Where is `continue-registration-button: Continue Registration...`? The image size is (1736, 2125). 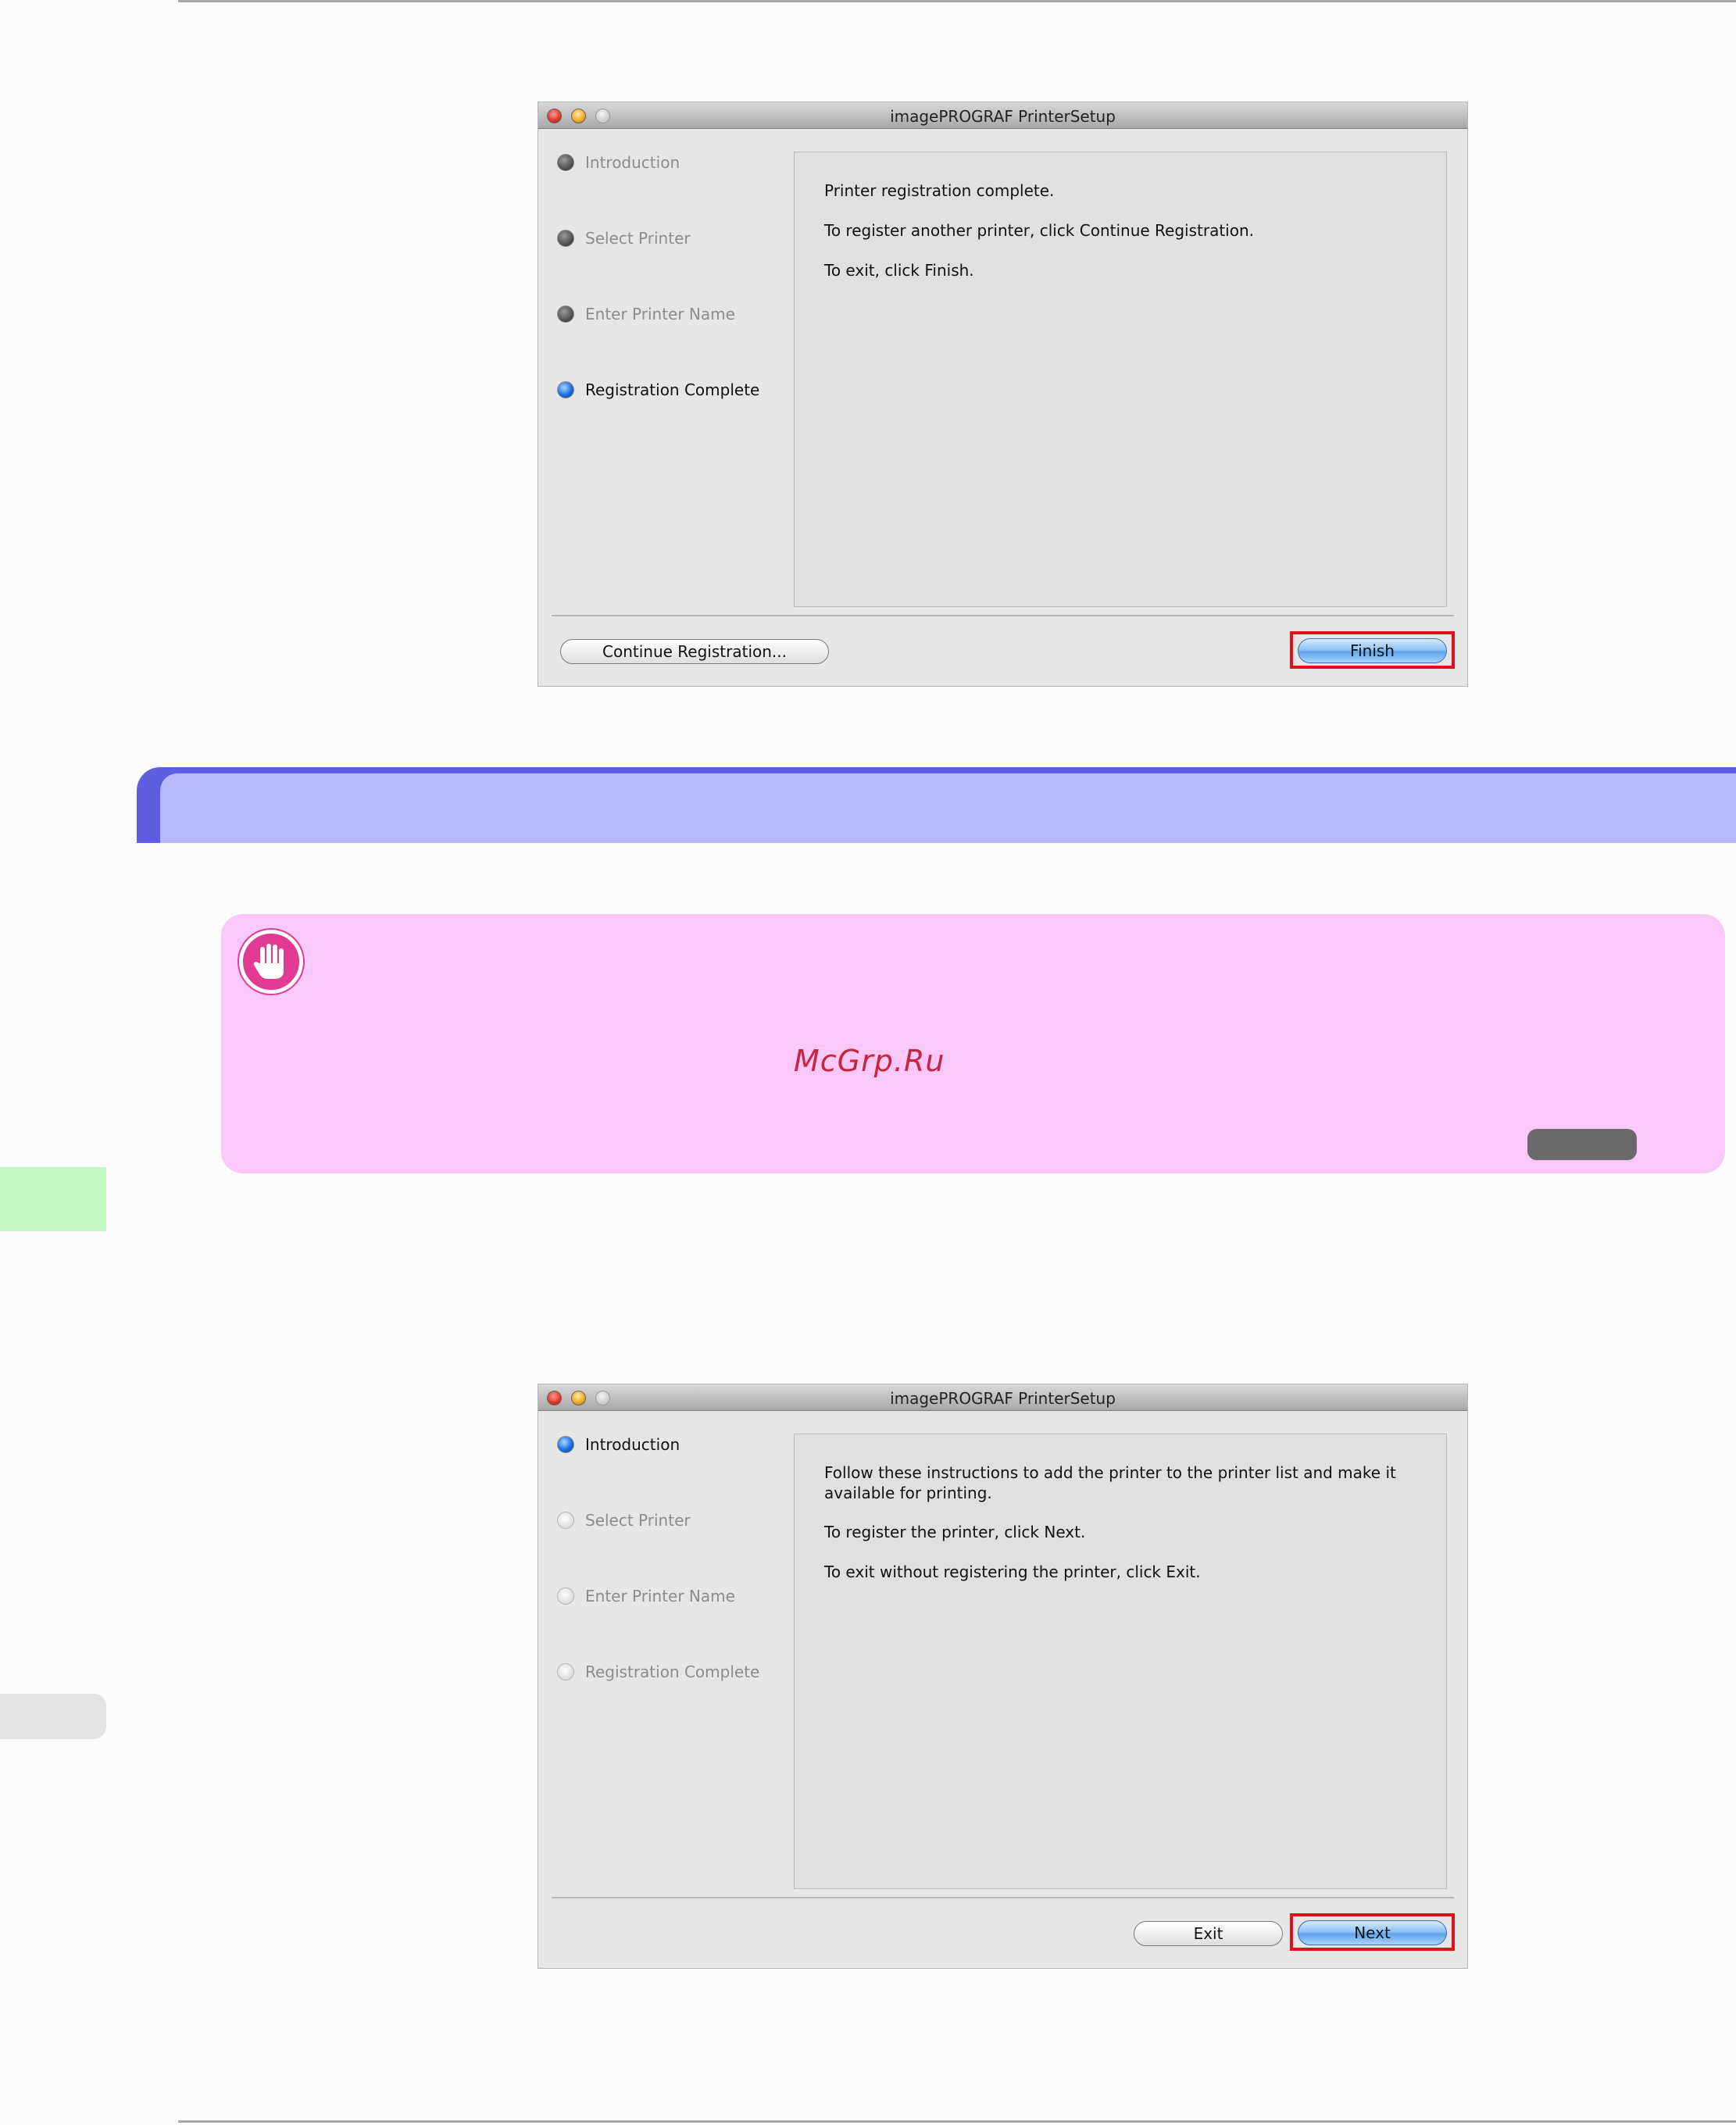
continue-registration-button: Continue Registration... is located at coordinates (694, 651).